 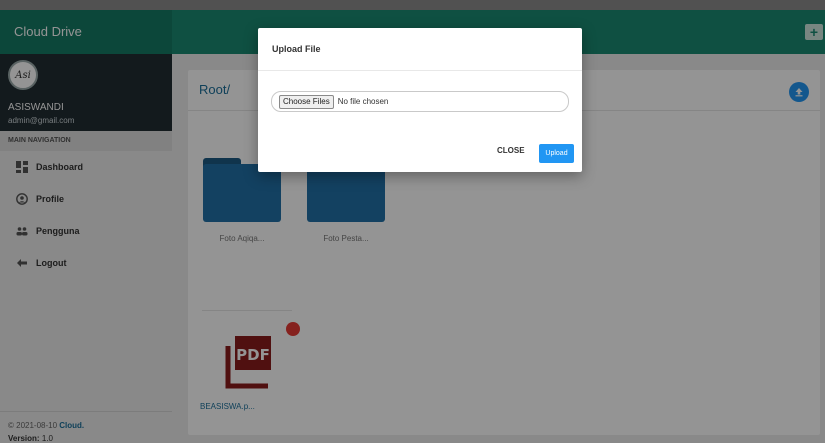 I want to click on upload-button: Upload, so click(x=556, y=153).